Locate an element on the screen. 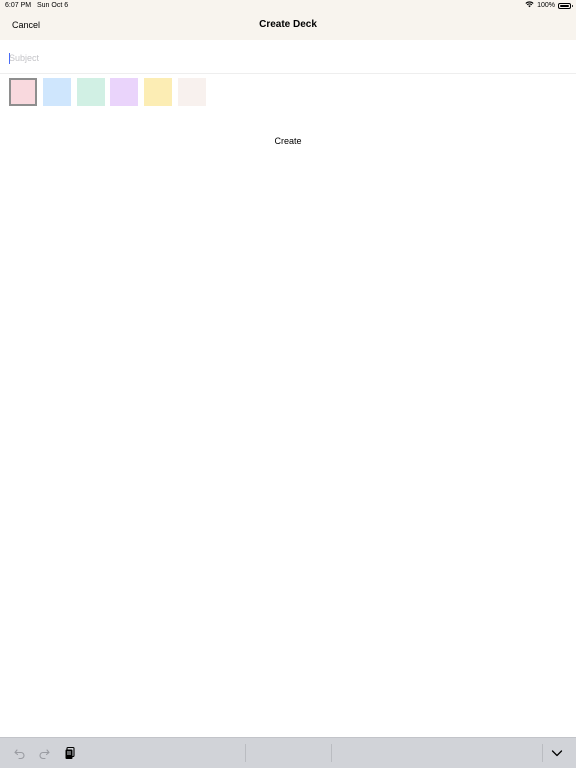 The image size is (576, 768). chevron-down-icon is located at coordinates (557, 753).